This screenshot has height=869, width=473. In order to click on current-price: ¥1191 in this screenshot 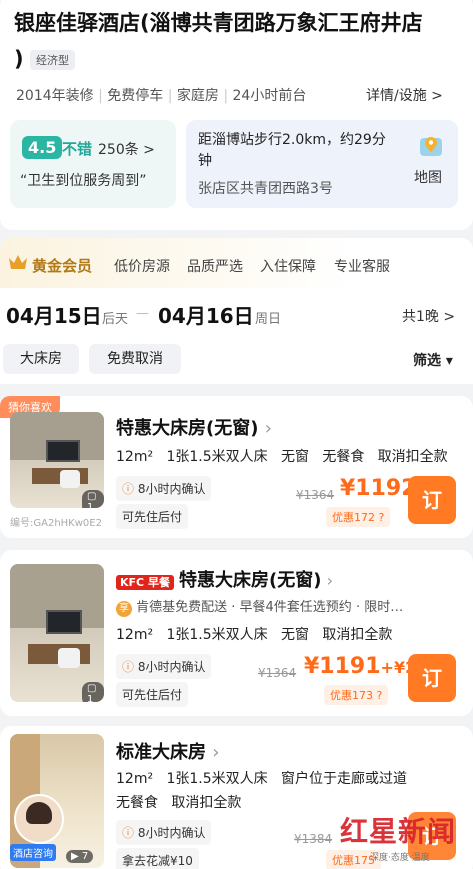, I will do `click(342, 666)`.